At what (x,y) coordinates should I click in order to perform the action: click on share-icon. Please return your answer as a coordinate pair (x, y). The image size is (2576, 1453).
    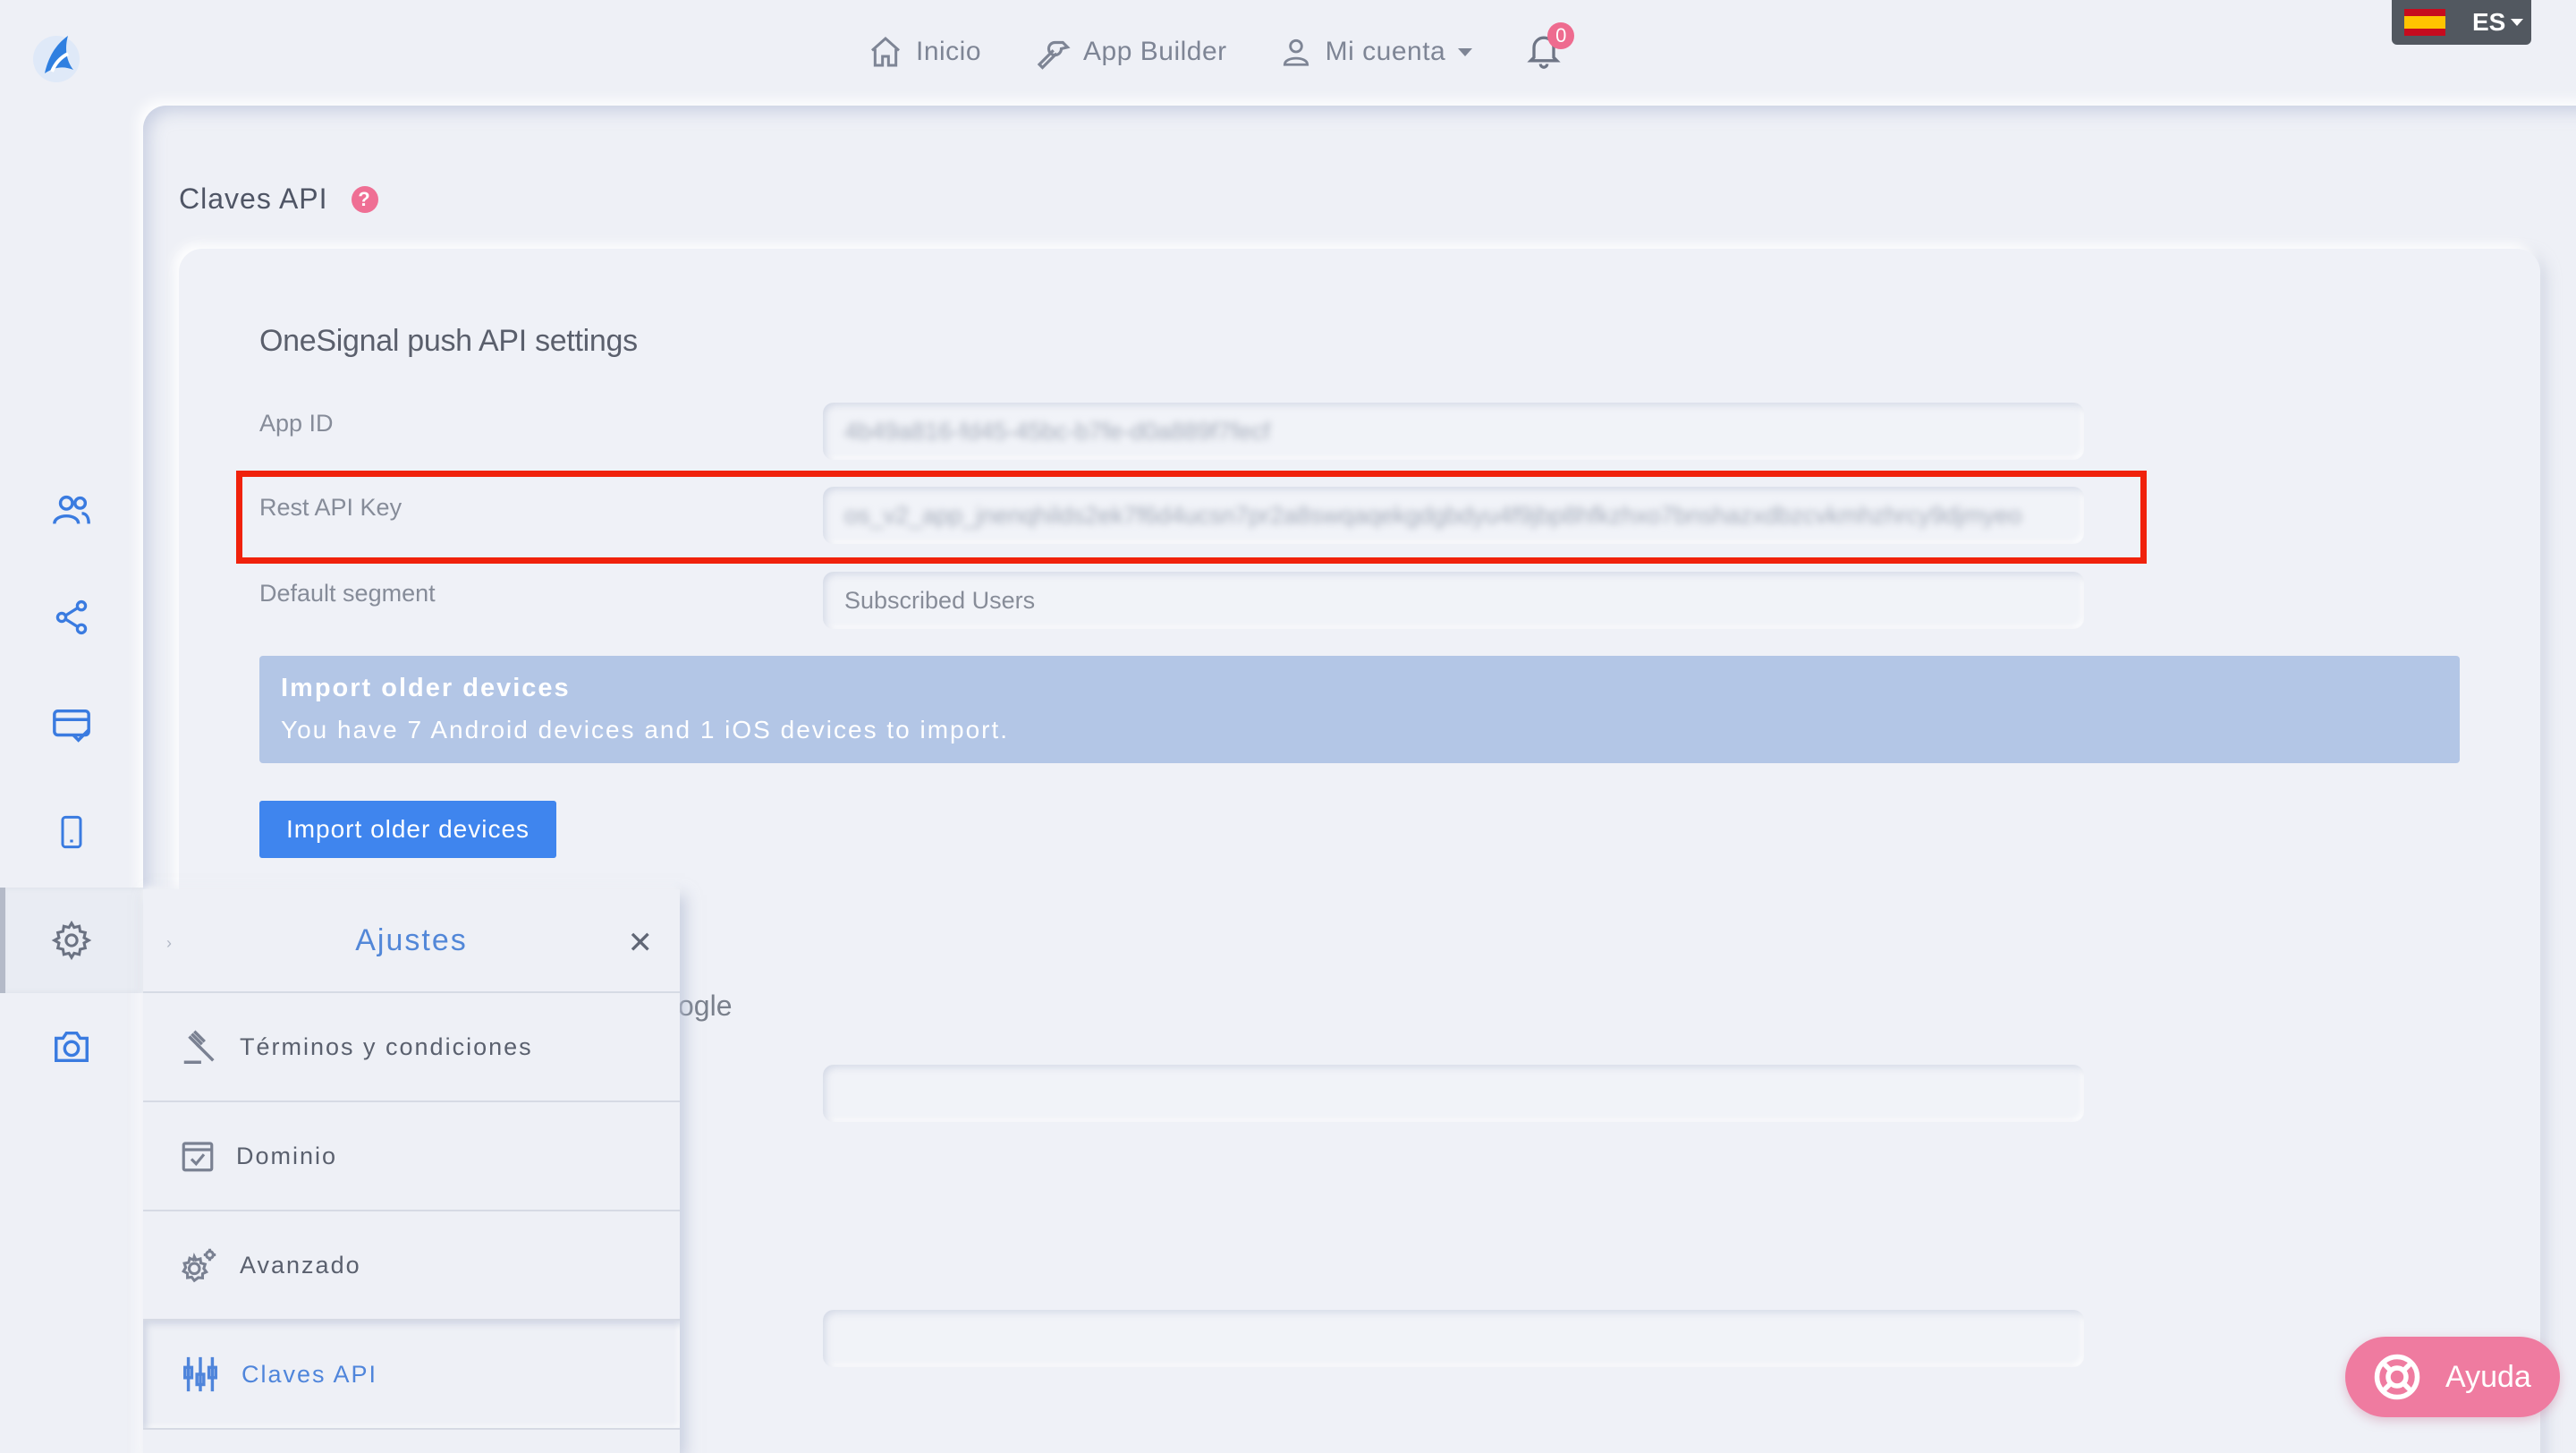
    Looking at the image, I should click on (71, 617).